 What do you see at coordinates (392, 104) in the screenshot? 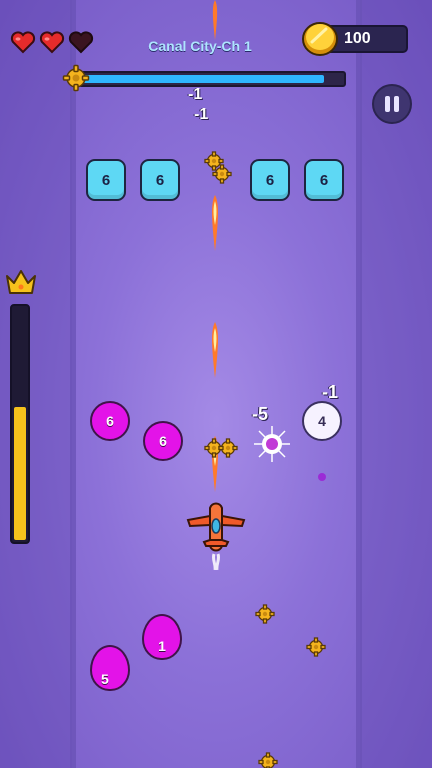
I see `pause-button` at bounding box center [392, 104].